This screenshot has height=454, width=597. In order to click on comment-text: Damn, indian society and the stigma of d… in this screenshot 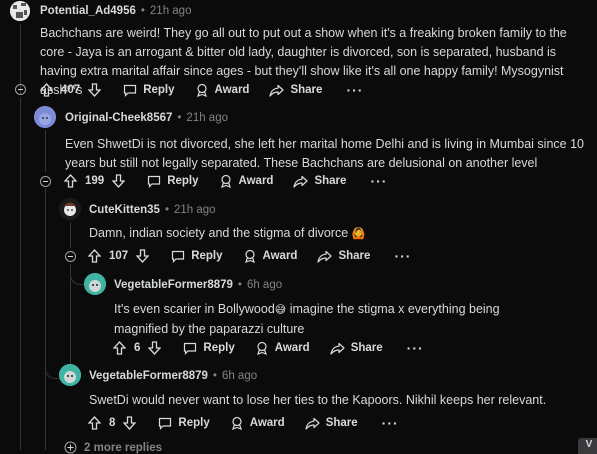, I will do `click(219, 233)`.